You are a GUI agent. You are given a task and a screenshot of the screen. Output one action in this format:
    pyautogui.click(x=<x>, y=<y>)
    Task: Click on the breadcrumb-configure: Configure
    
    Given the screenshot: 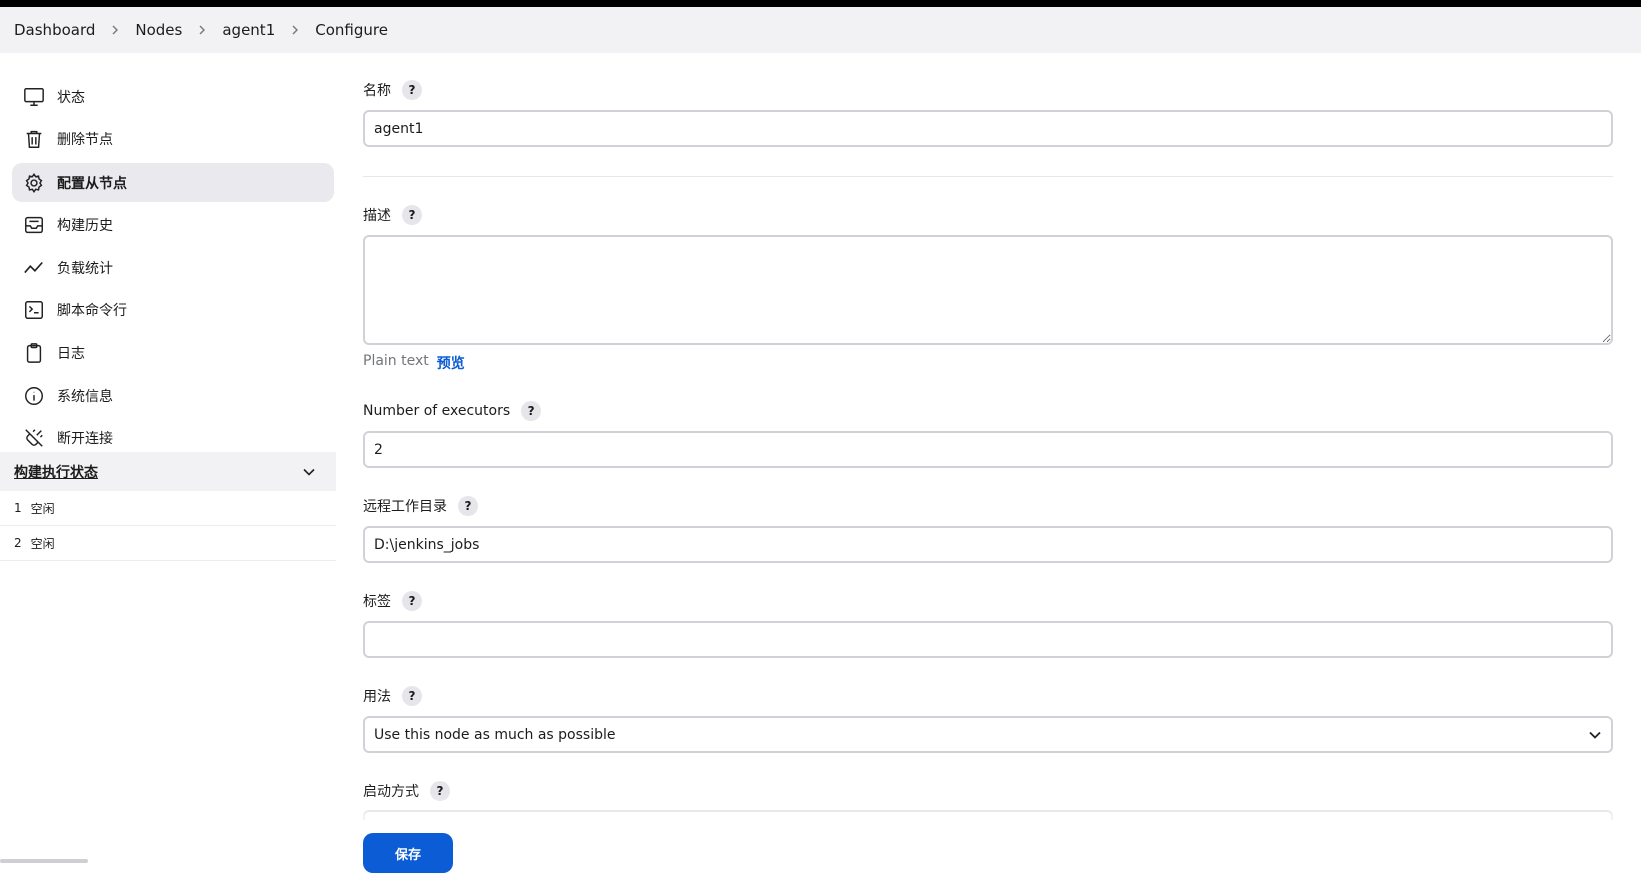 What is the action you would take?
    pyautogui.click(x=351, y=30)
    